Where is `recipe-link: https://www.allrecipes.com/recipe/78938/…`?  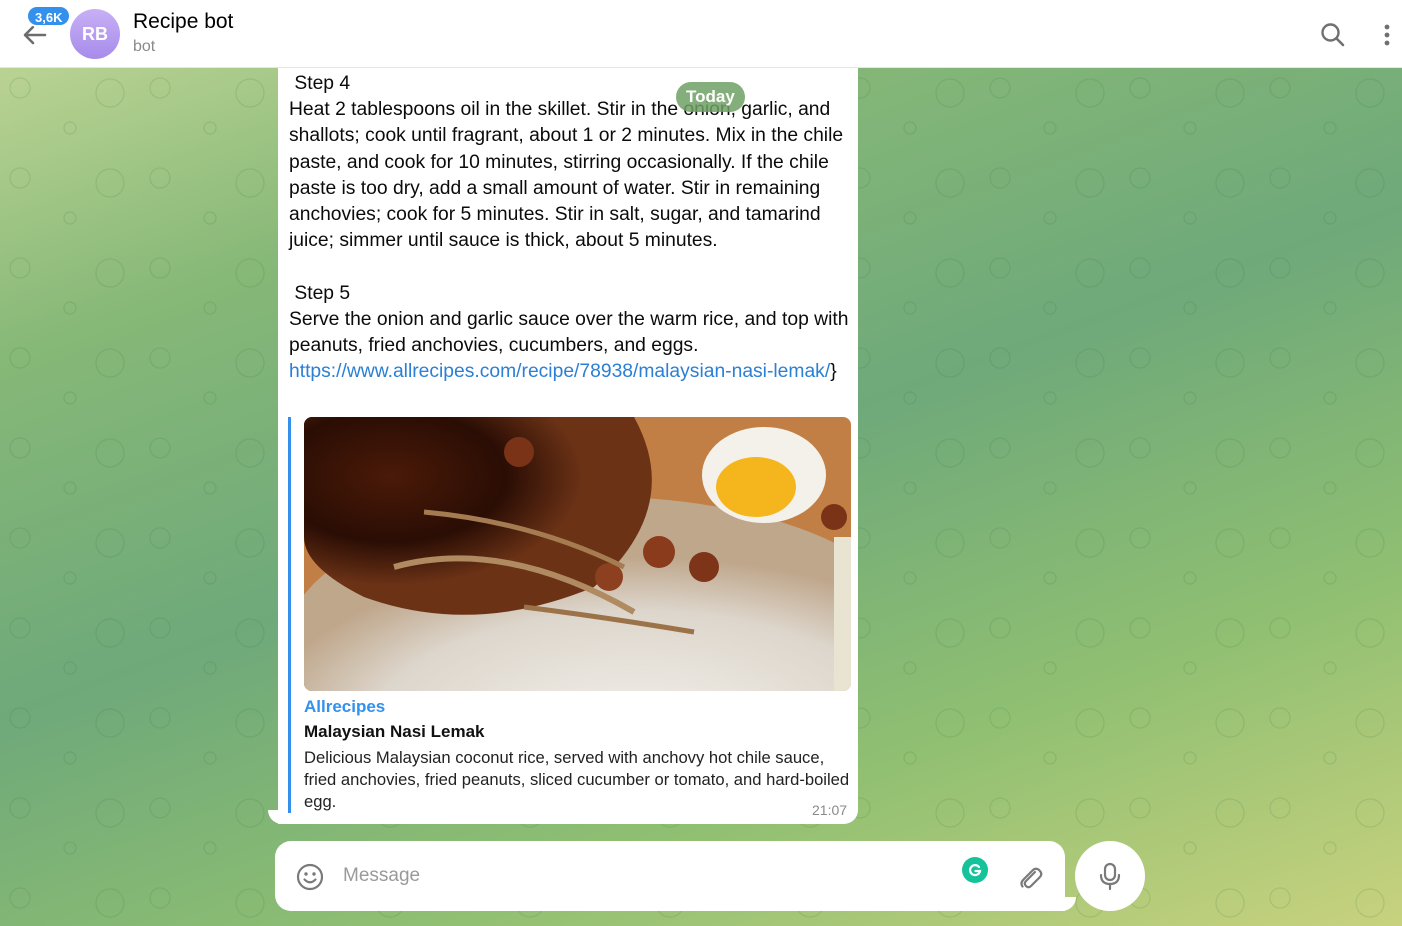
recipe-link: https://www.allrecipes.com/recipe/78938/… is located at coordinates (559, 371).